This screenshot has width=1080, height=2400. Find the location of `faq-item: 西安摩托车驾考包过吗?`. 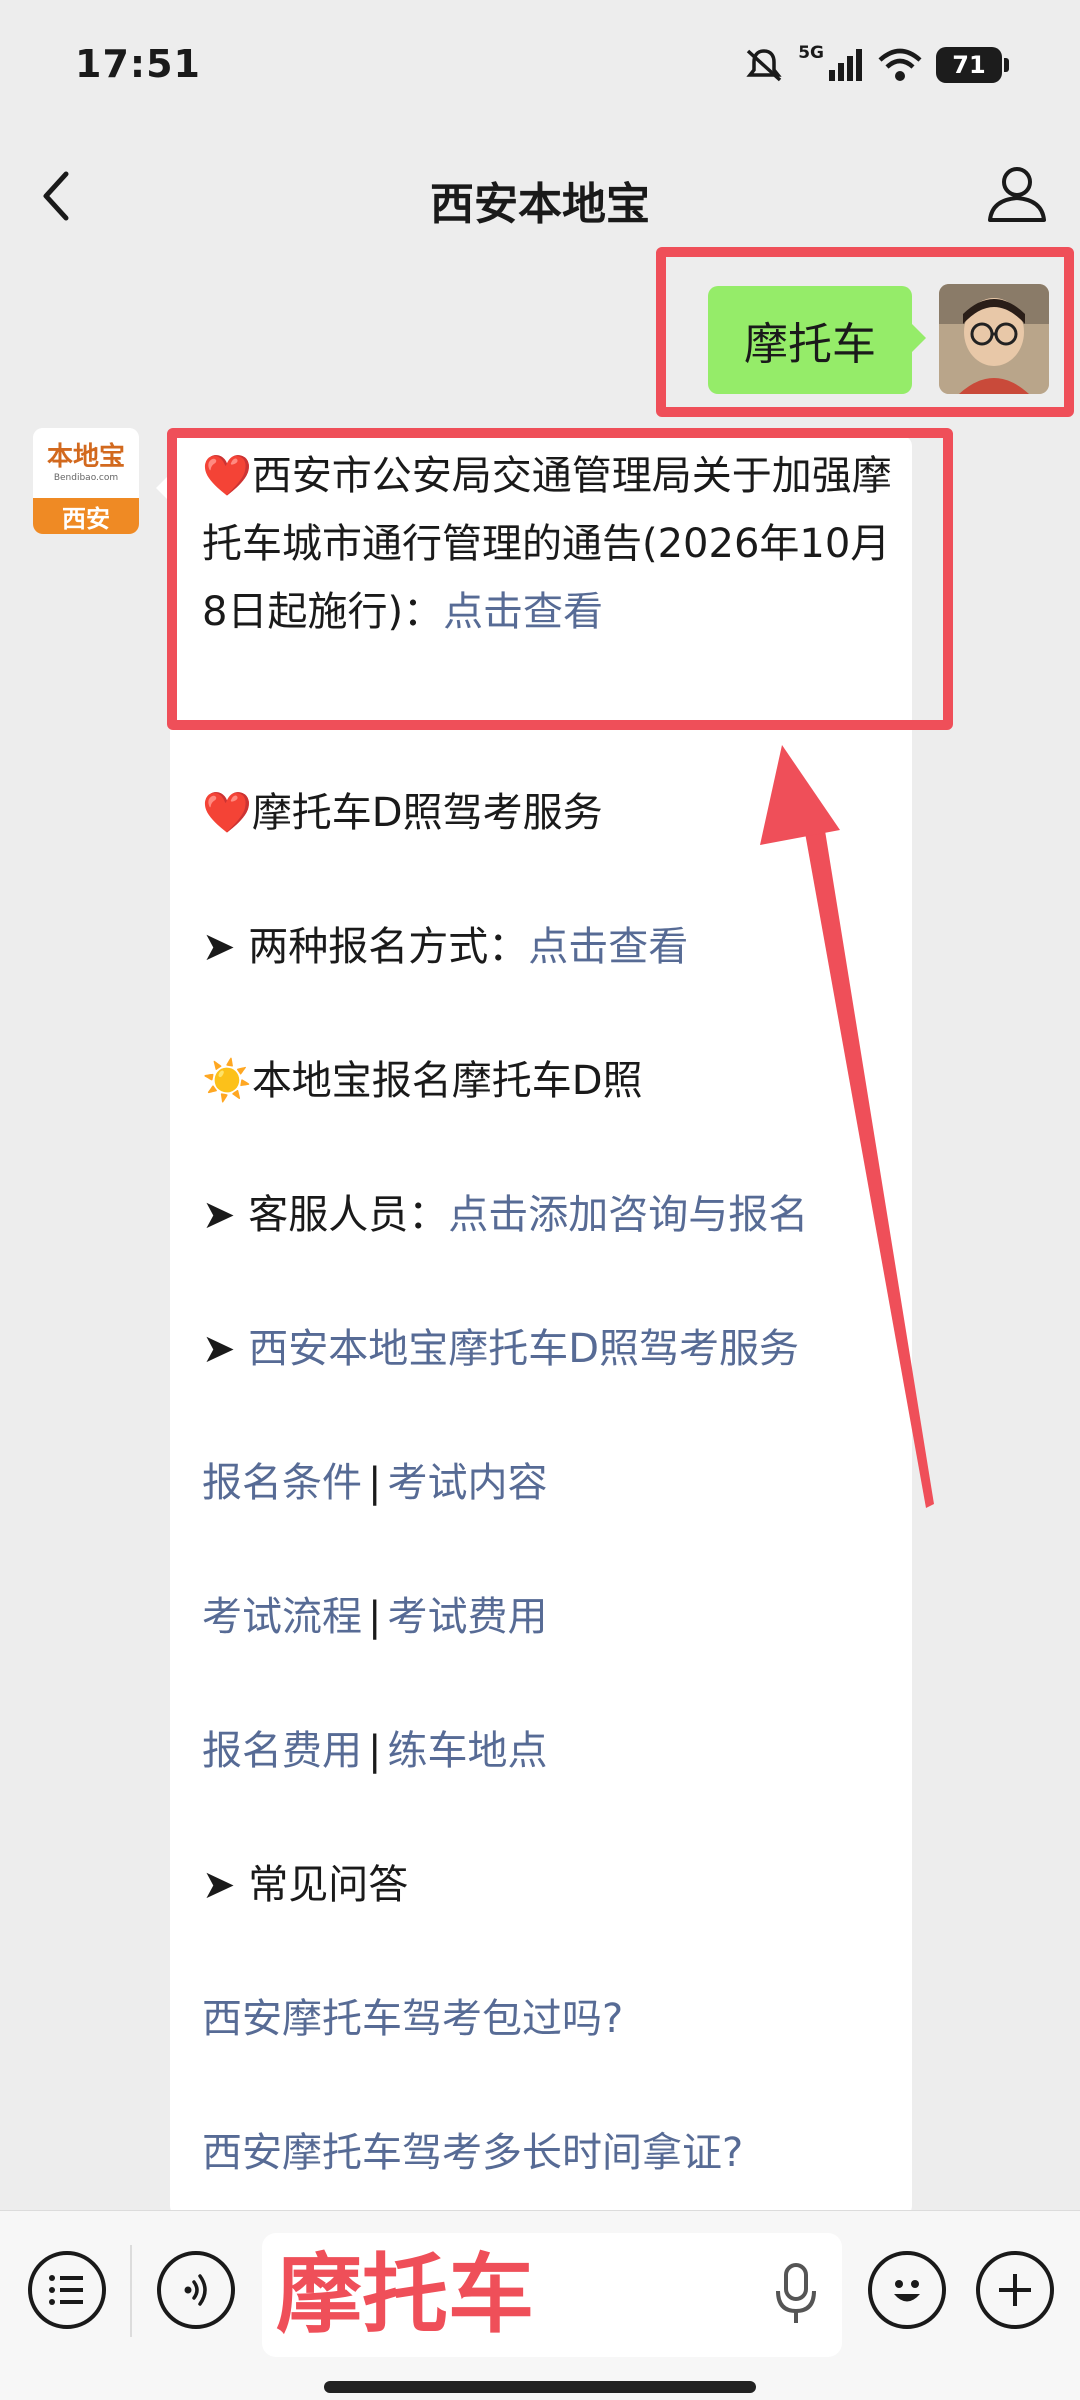

faq-item: 西安摩托车驾考包过吗? is located at coordinates (547, 2019).